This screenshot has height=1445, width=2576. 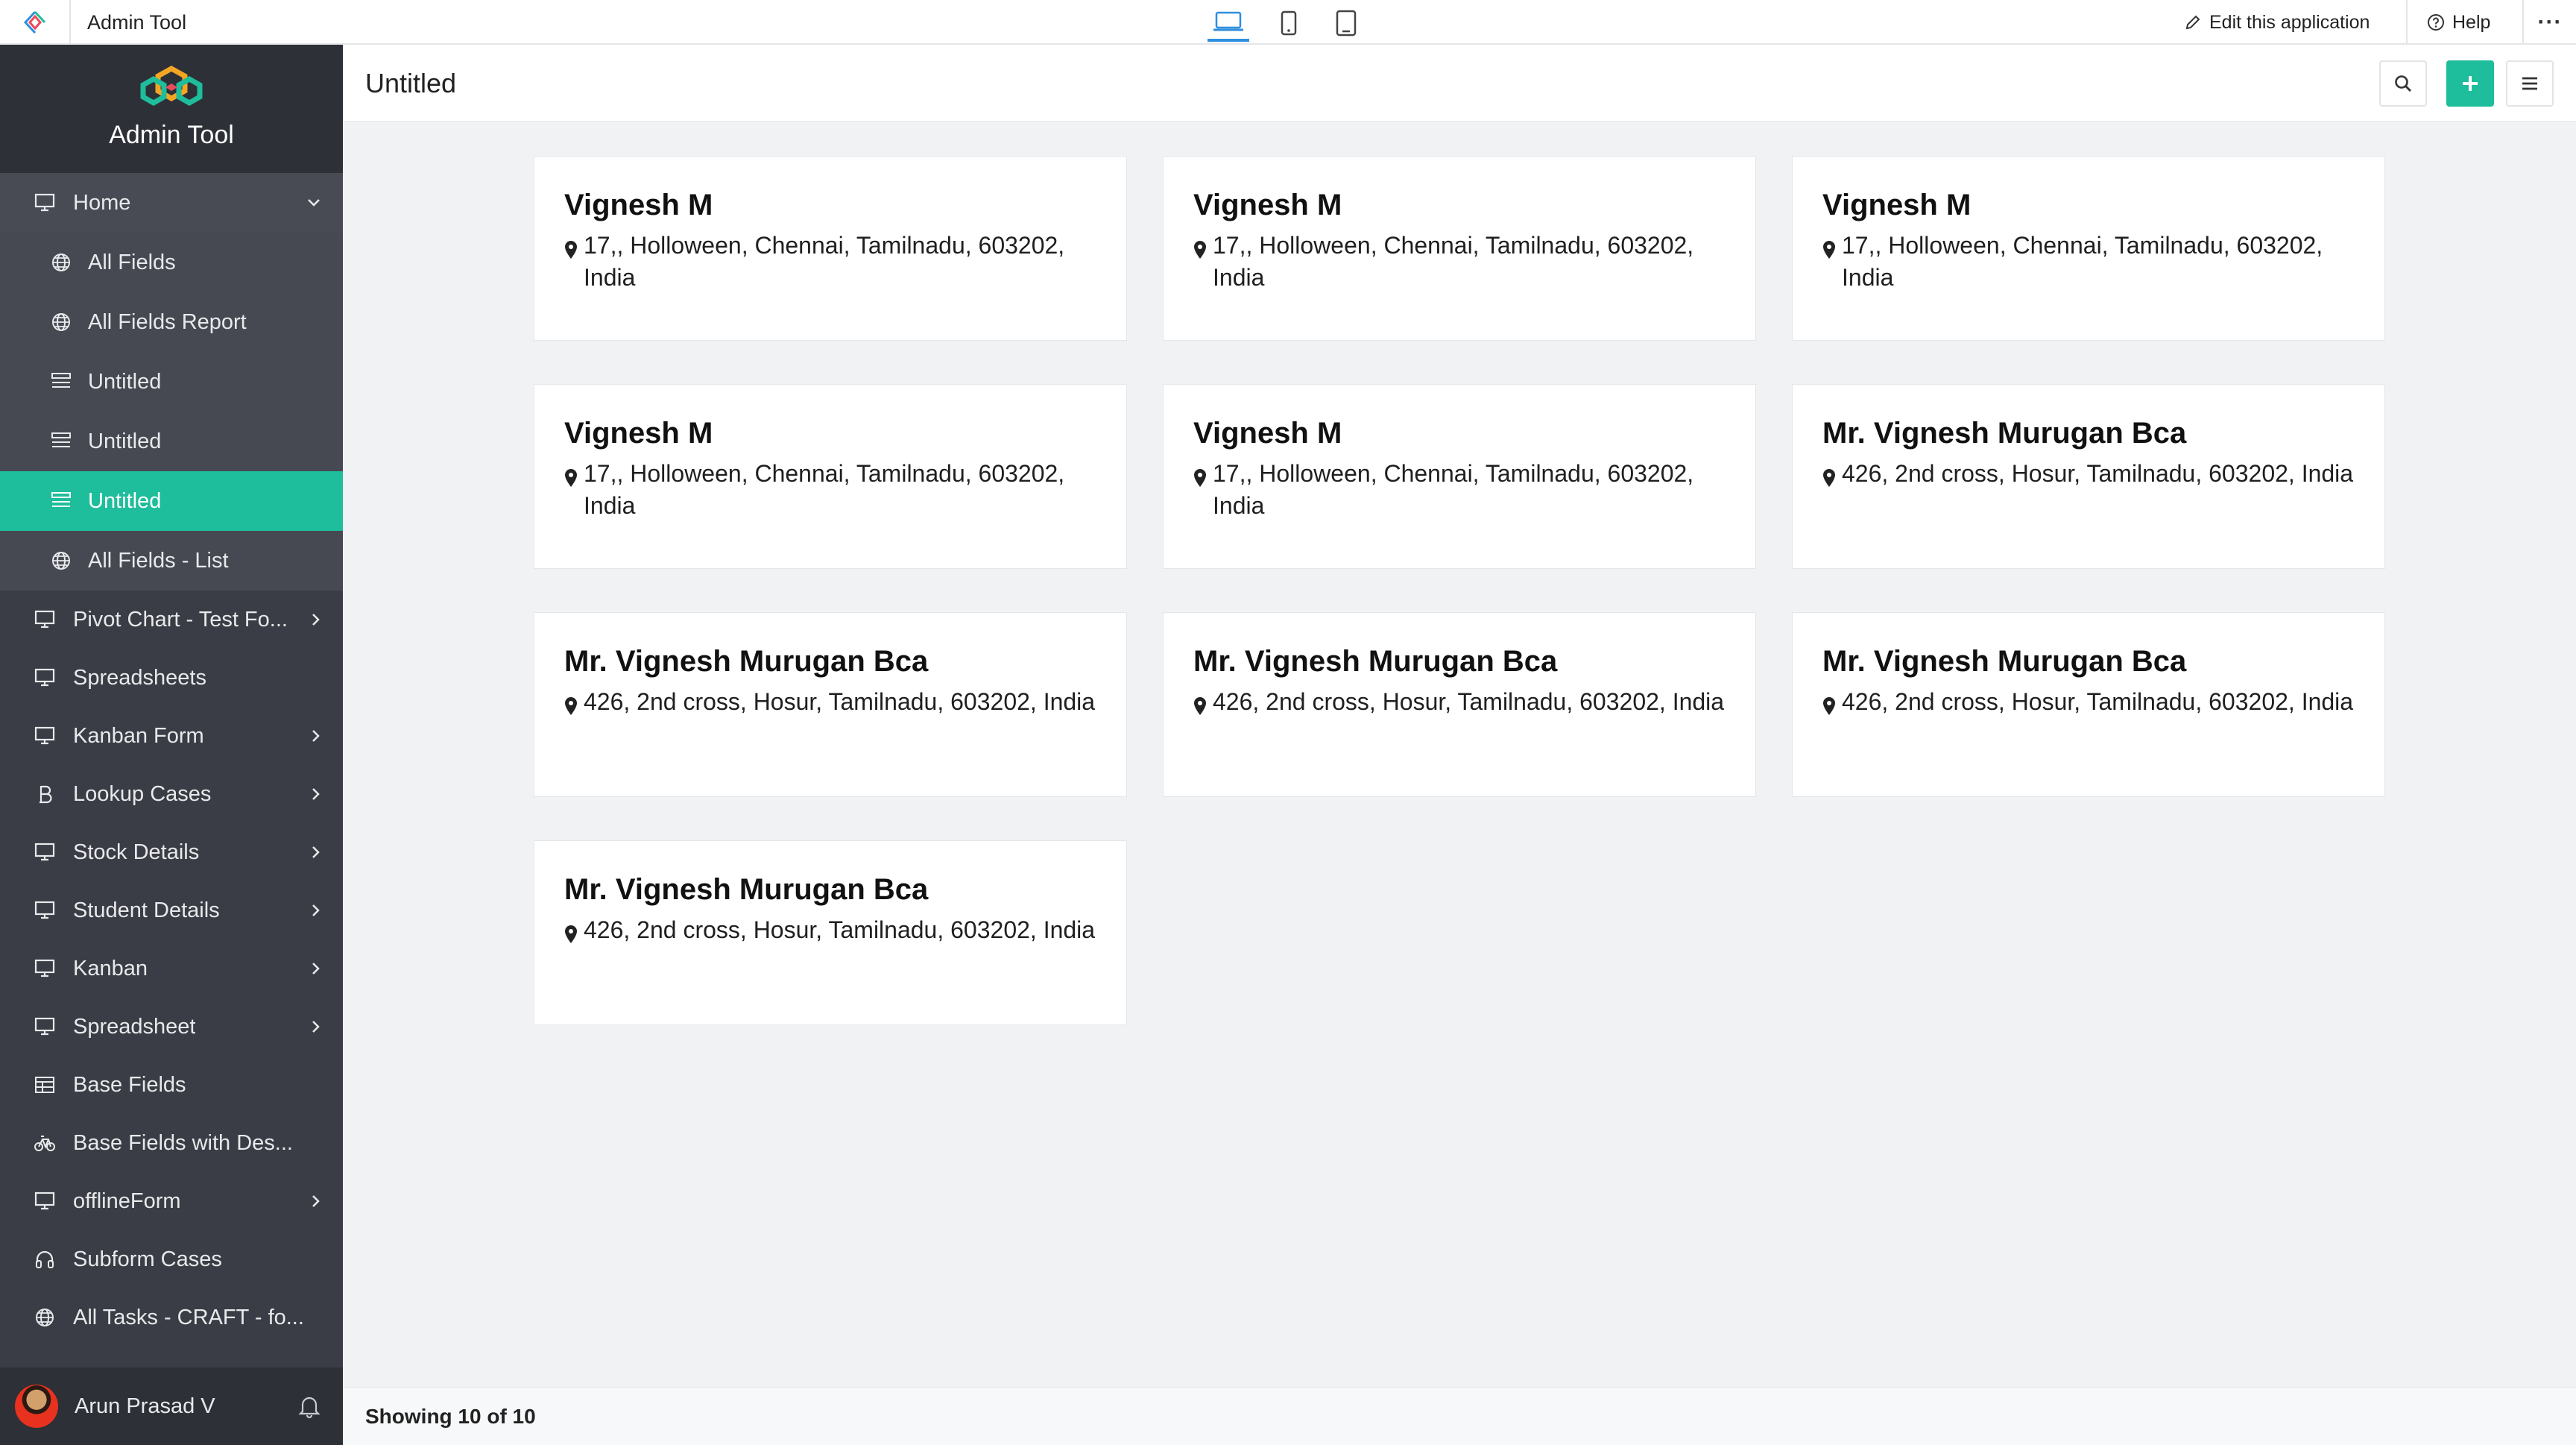 What do you see at coordinates (2277, 22) in the screenshot?
I see `edit-application-button: Edit this application` at bounding box center [2277, 22].